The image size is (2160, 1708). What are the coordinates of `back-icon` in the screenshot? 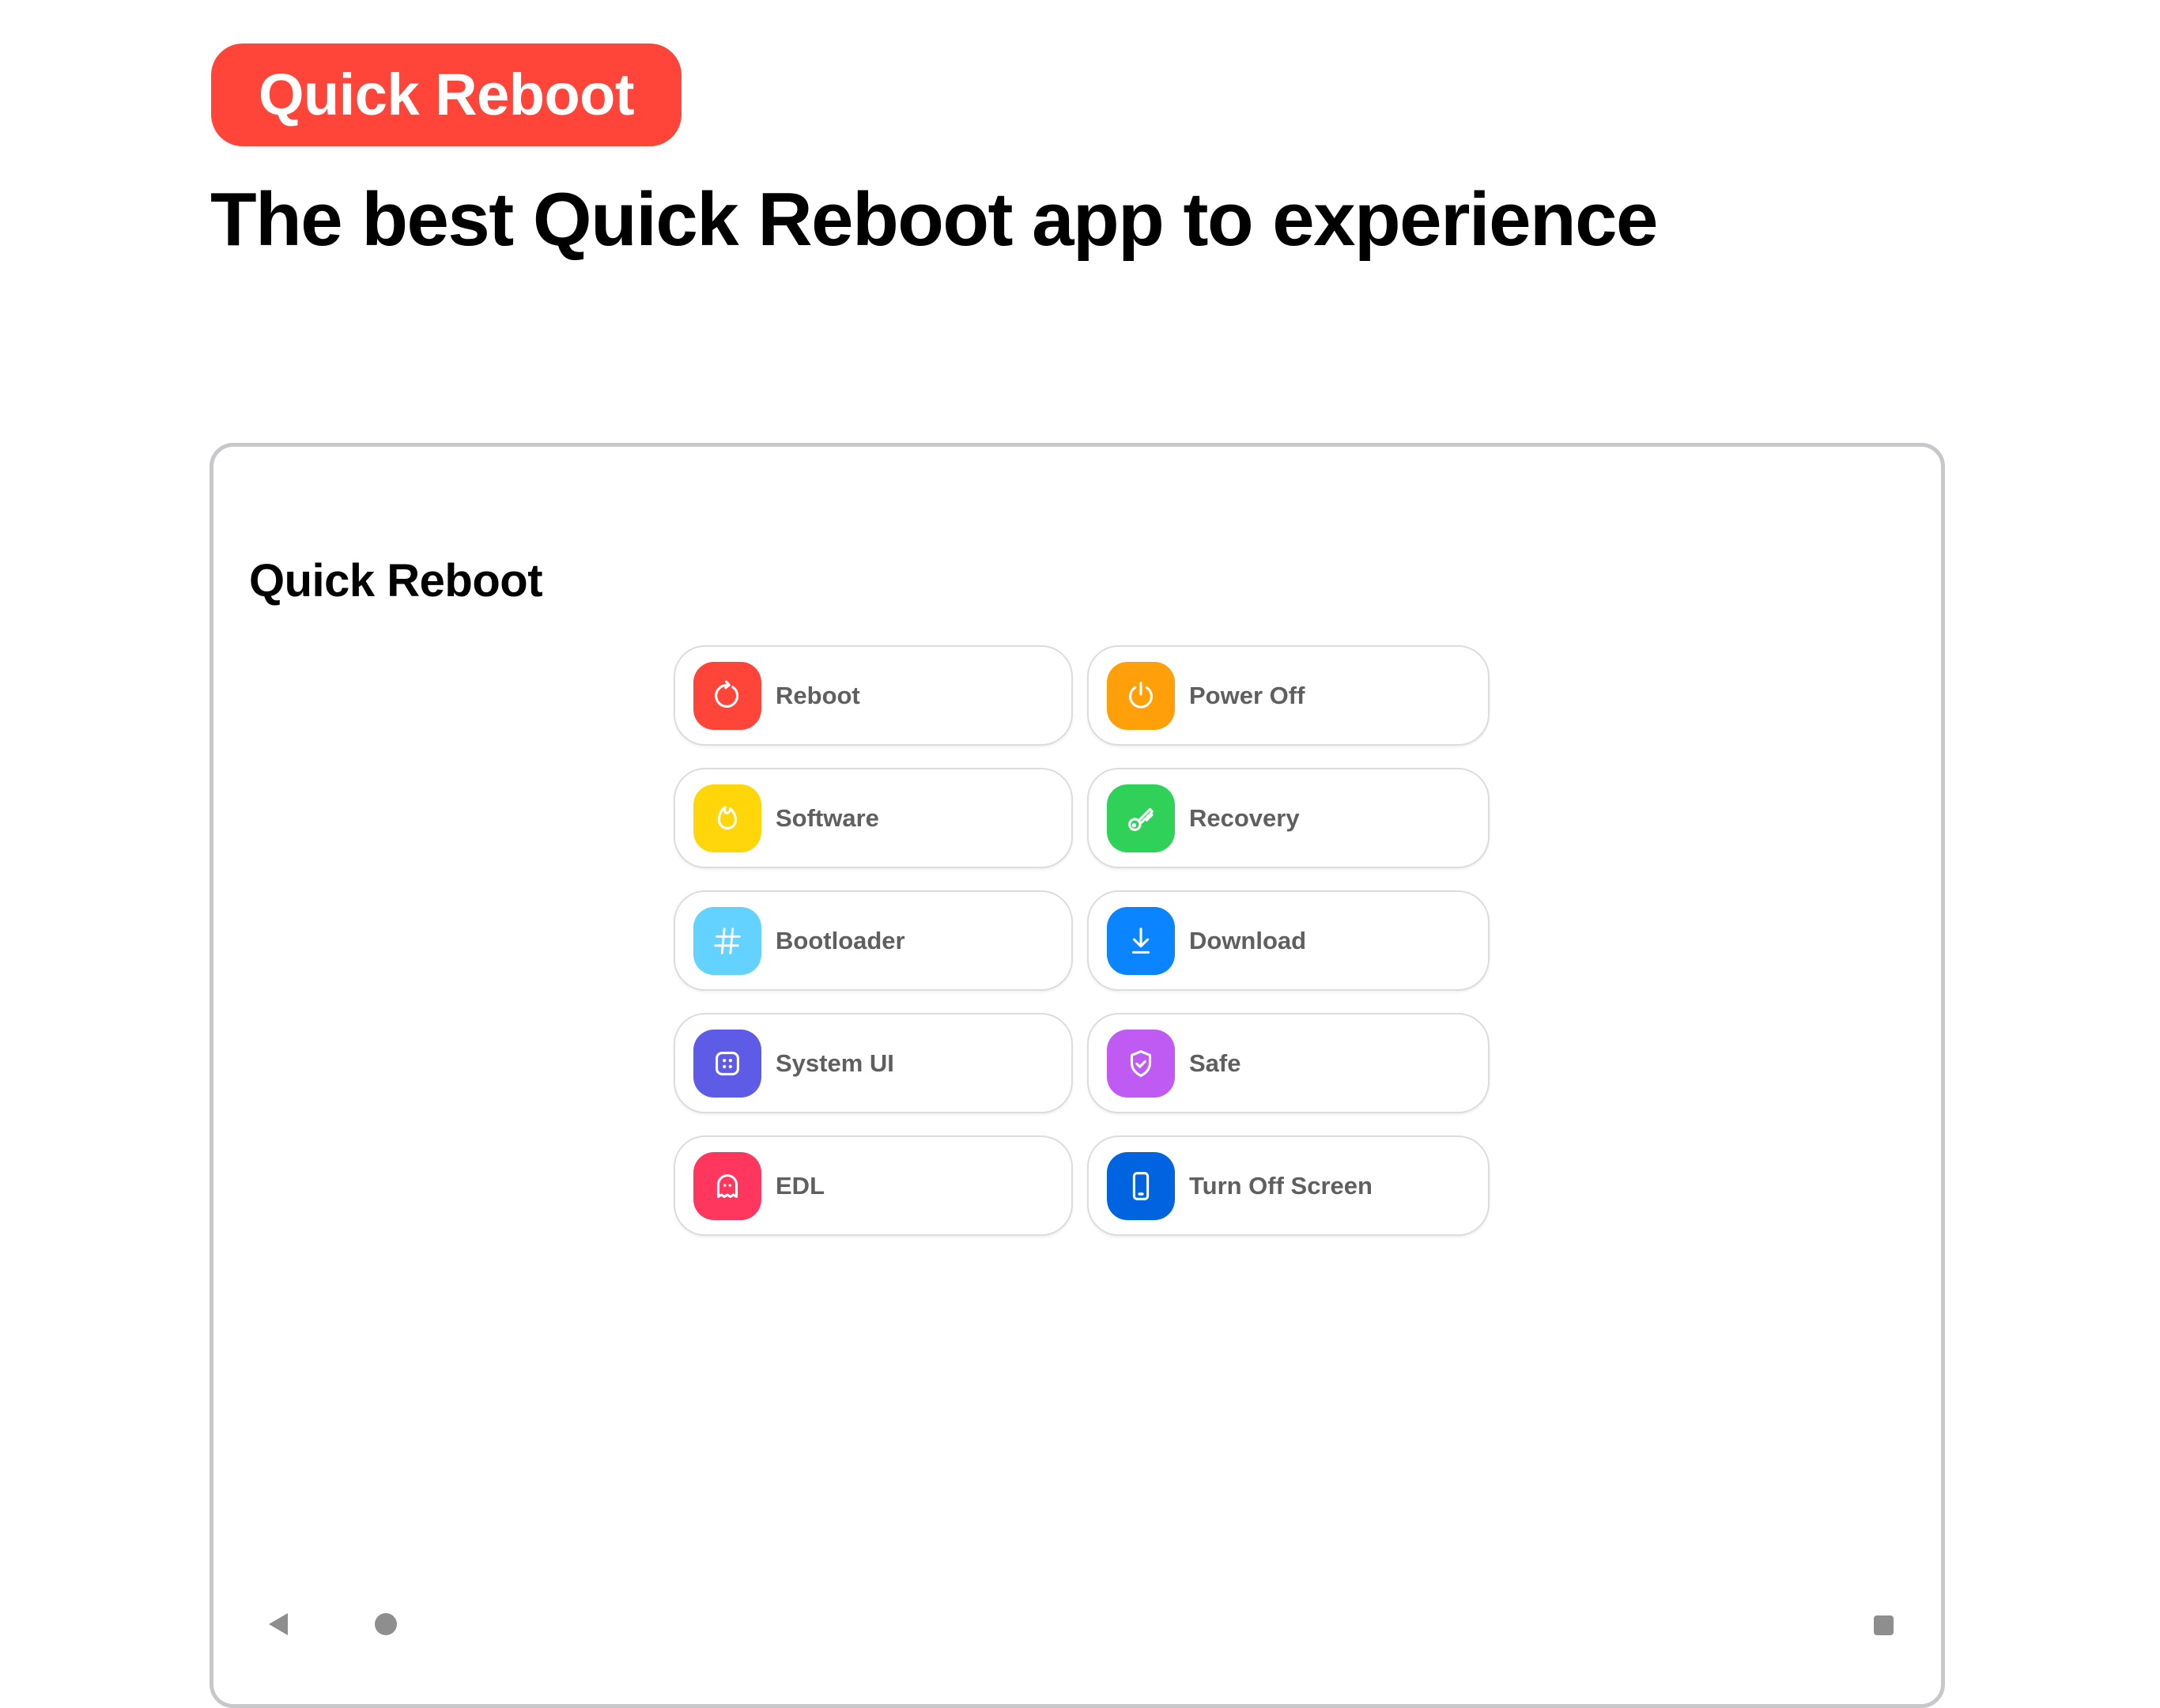 It's located at (278, 1624).